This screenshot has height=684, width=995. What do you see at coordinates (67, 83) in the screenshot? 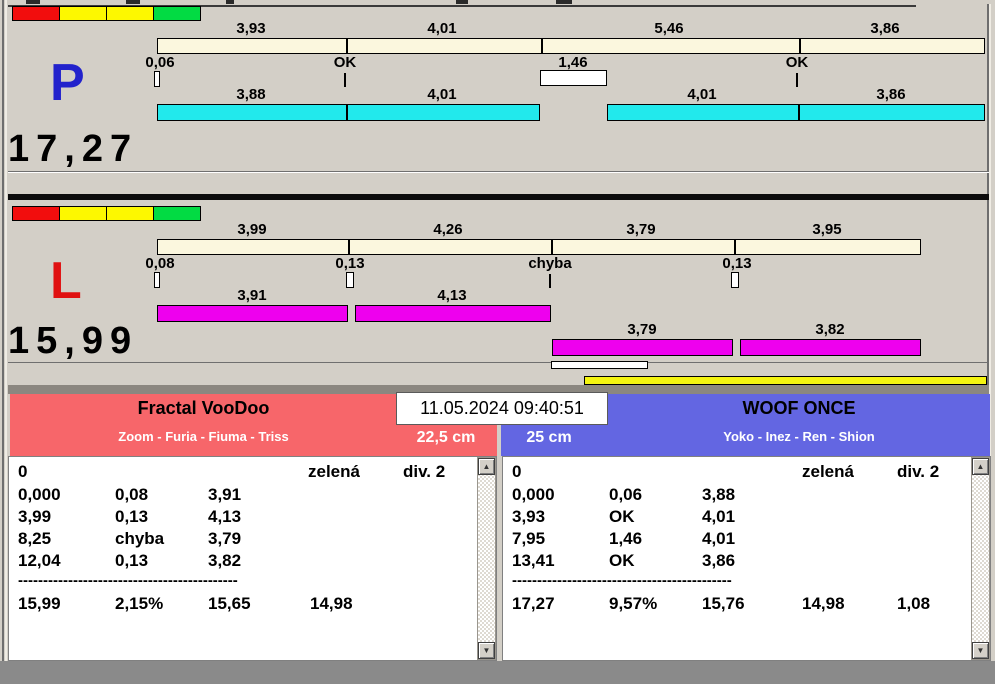
I see `lane-p-letter: P` at bounding box center [67, 83].